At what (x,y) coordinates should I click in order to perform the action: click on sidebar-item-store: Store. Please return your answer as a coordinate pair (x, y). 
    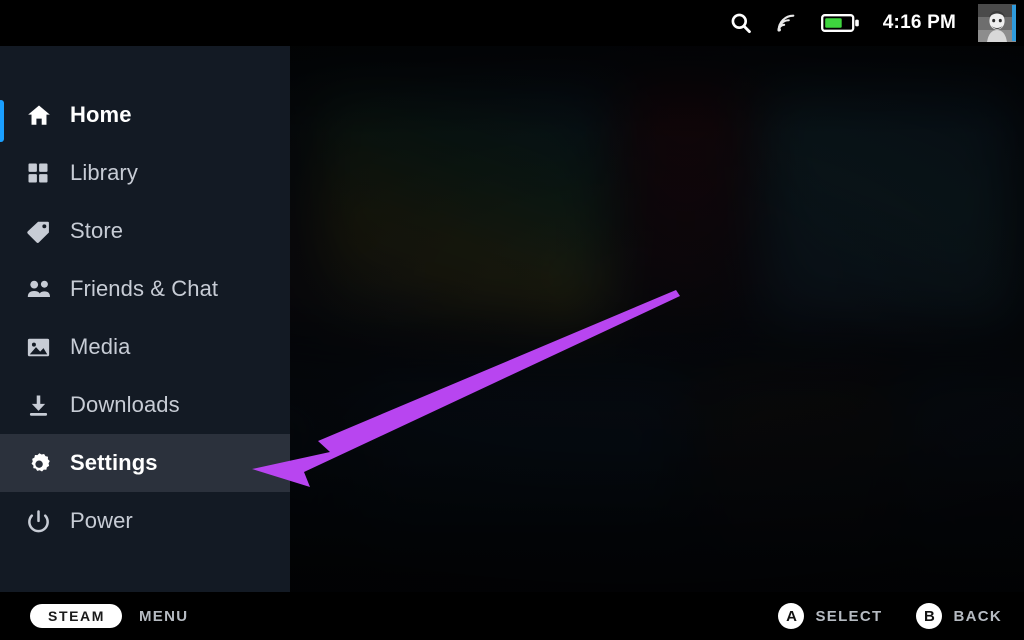
    Looking at the image, I should click on (145, 231).